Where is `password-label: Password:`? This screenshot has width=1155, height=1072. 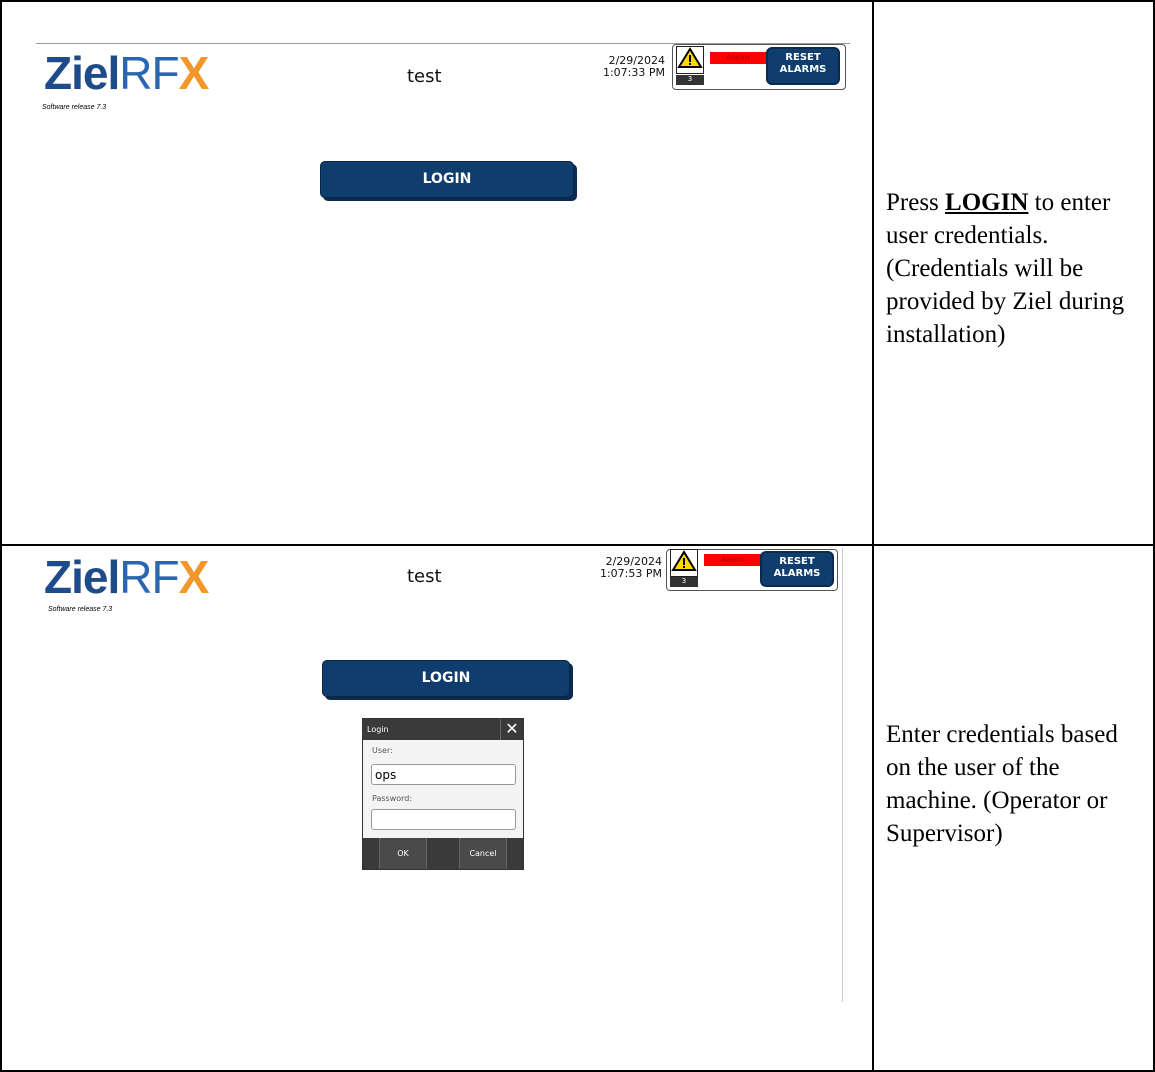
password-label: Password: is located at coordinates (392, 798).